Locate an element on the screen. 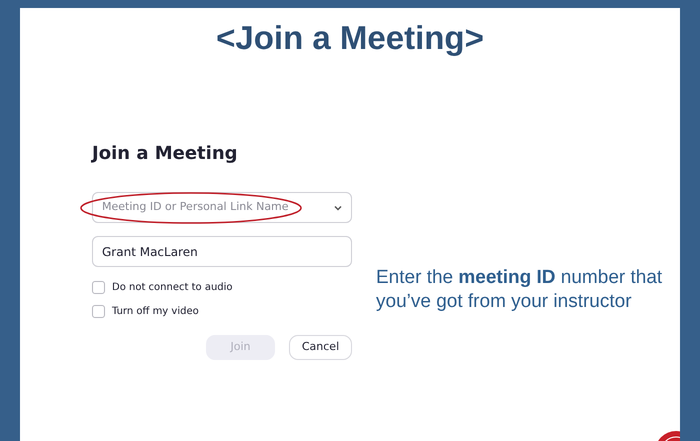 This screenshot has height=441, width=700. cancel-button: Cancel is located at coordinates (320, 347).